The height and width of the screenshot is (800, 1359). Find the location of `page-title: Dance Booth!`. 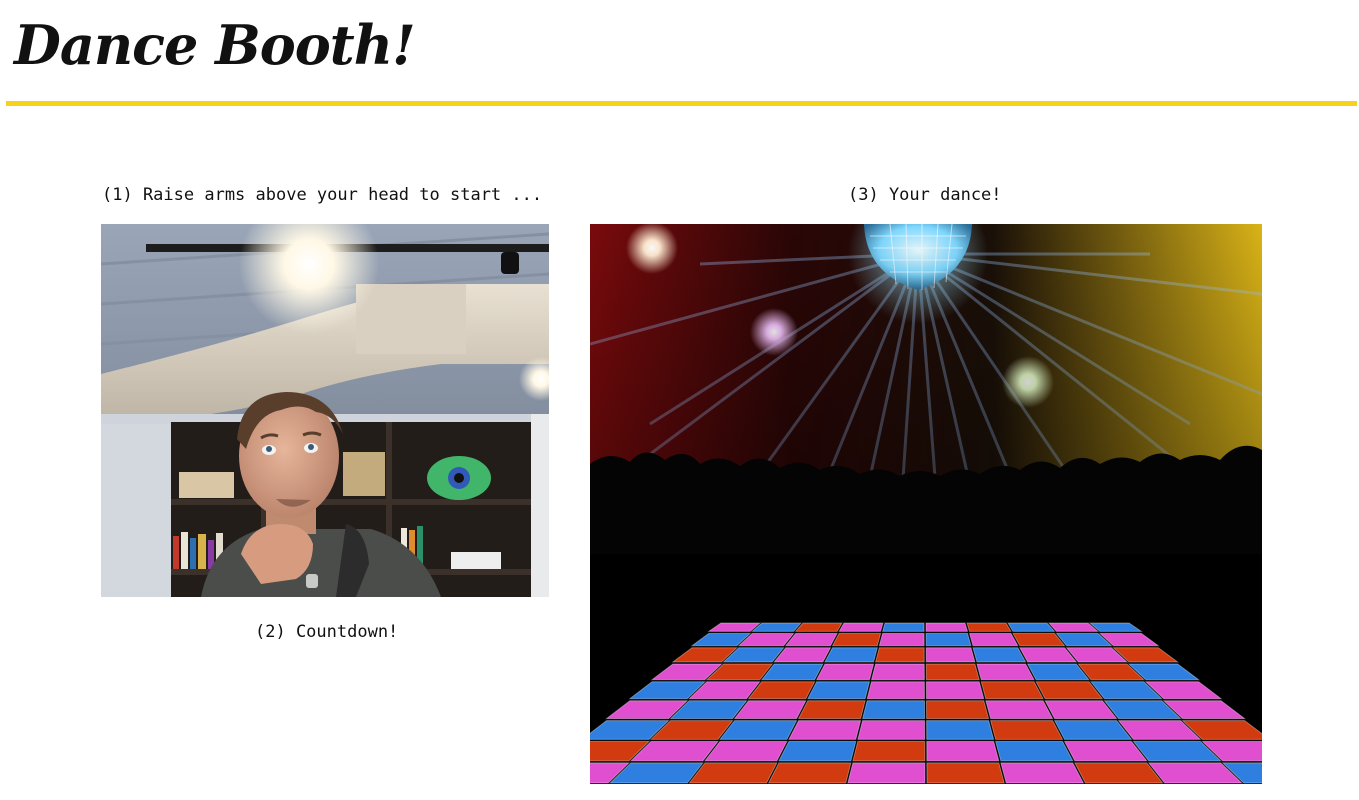

page-title: Dance Booth! is located at coordinates (215, 45).